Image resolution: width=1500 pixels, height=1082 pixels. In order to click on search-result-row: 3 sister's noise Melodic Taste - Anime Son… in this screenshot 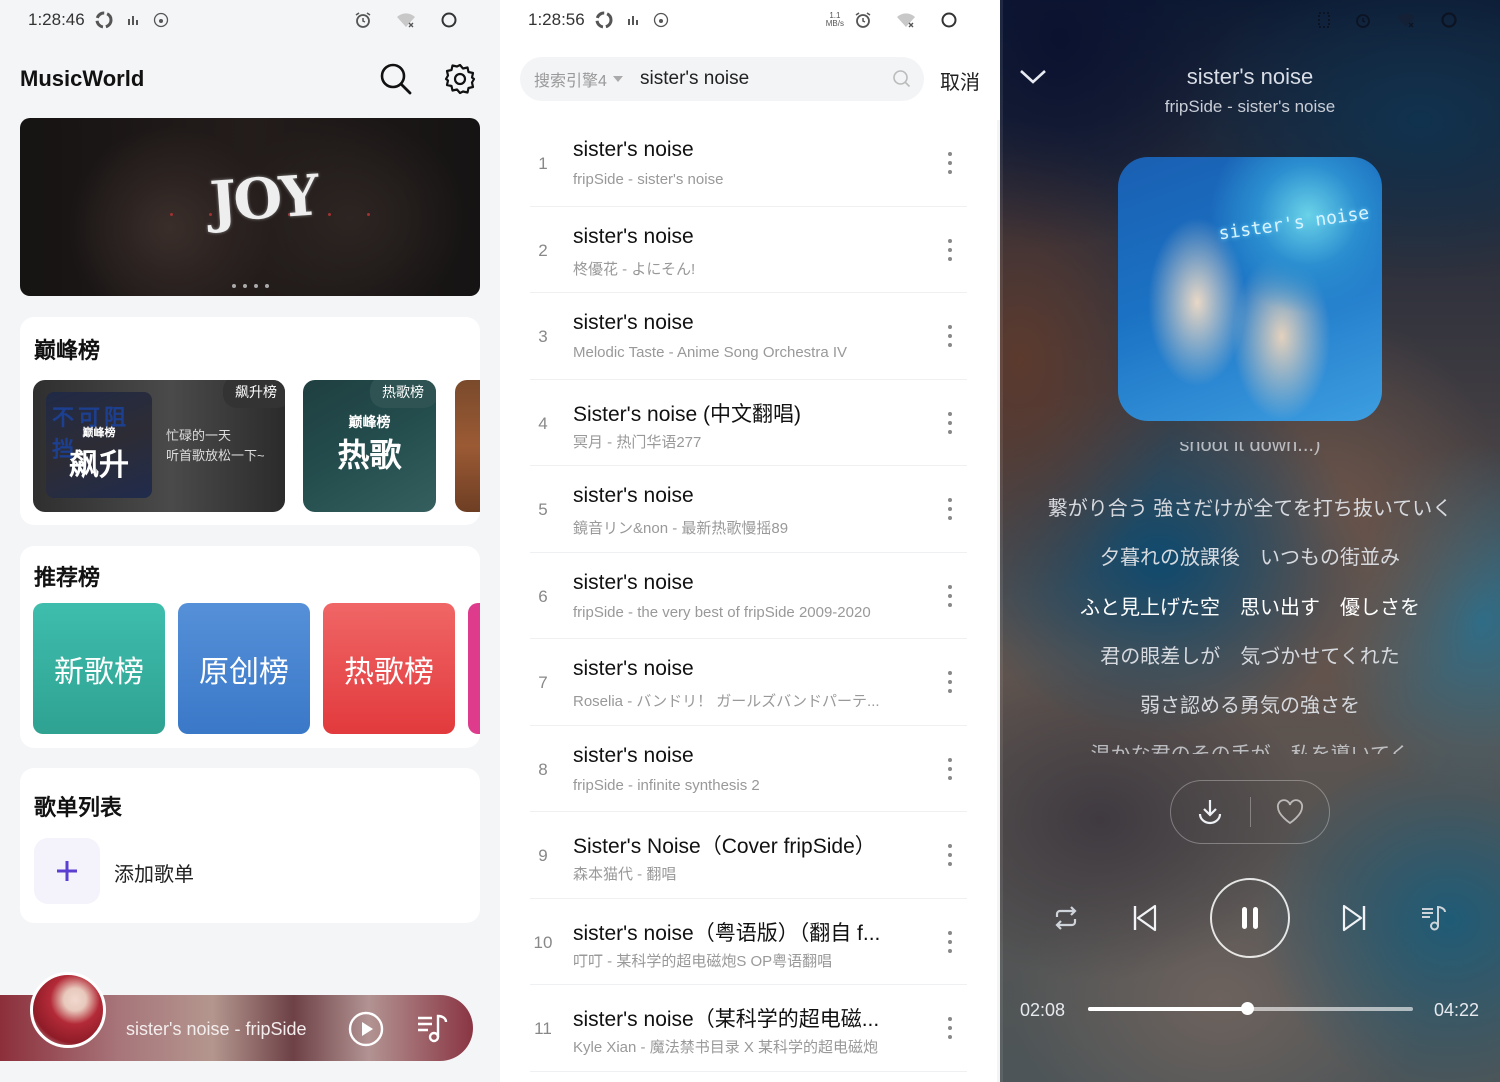, I will do `click(748, 336)`.